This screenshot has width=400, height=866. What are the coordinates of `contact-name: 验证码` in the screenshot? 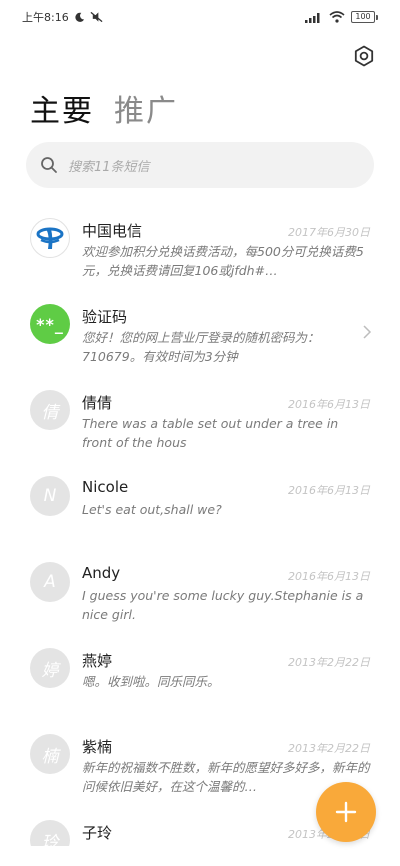 It's located at (105, 317).